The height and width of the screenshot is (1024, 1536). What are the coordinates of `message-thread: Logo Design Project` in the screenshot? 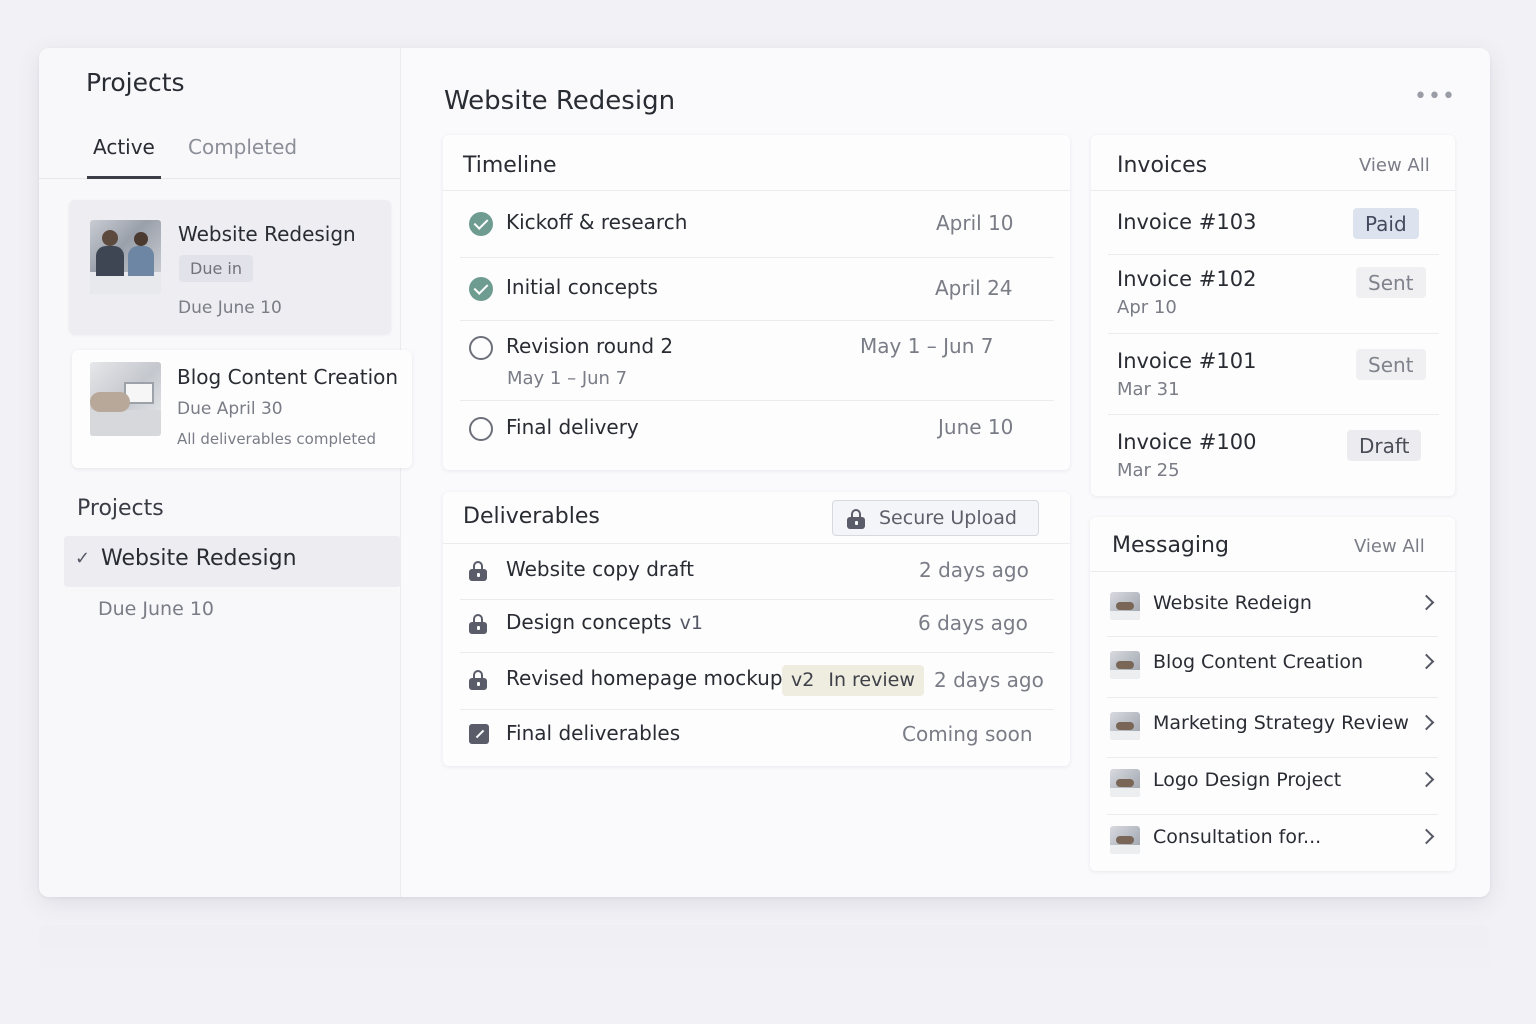 It's located at (1272, 783).